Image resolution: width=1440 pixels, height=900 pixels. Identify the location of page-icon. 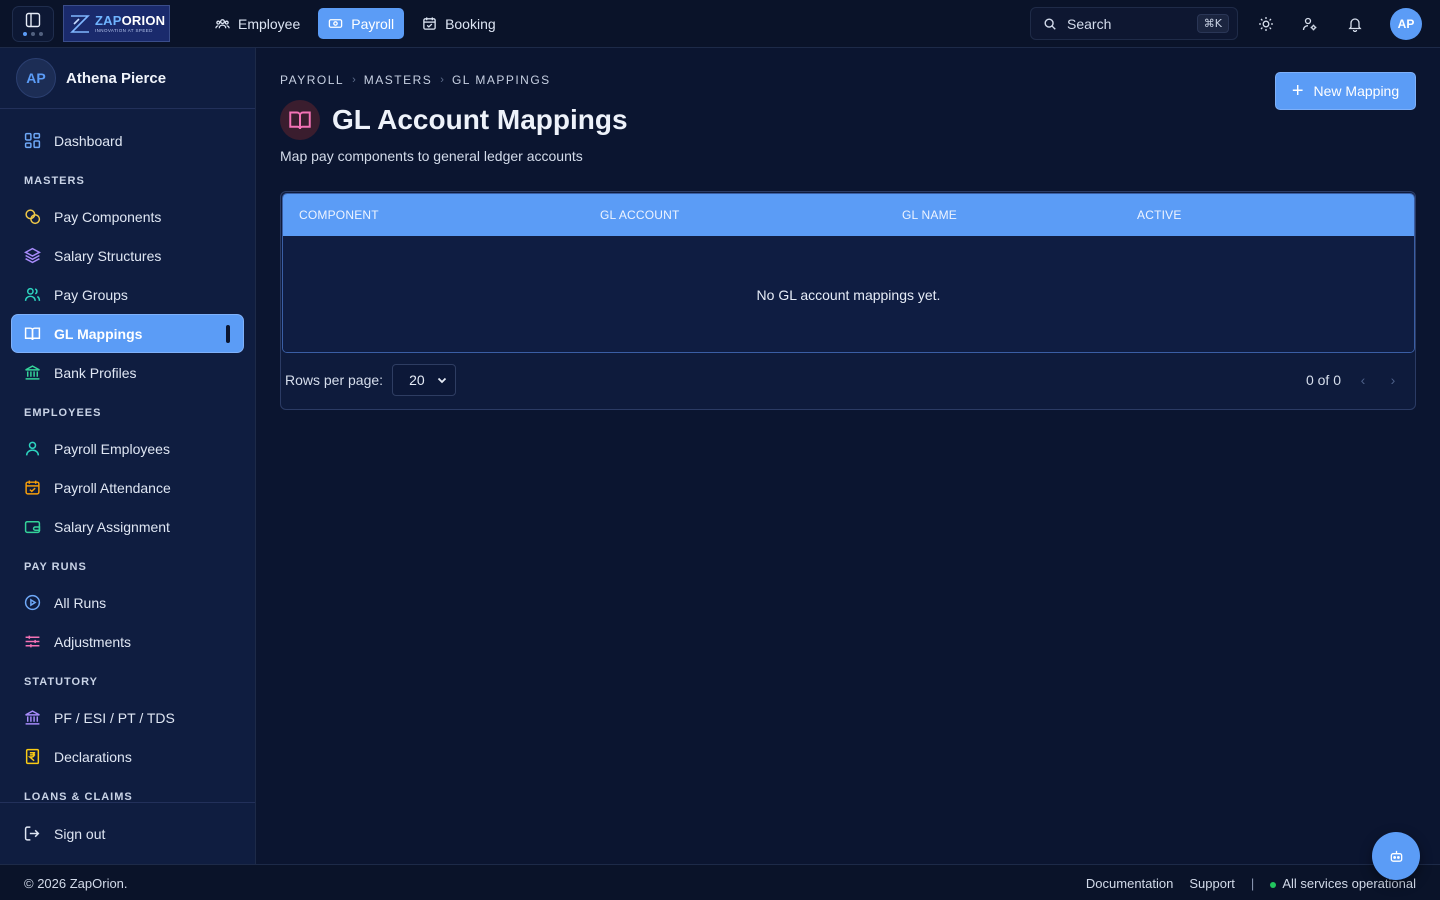
(300, 120).